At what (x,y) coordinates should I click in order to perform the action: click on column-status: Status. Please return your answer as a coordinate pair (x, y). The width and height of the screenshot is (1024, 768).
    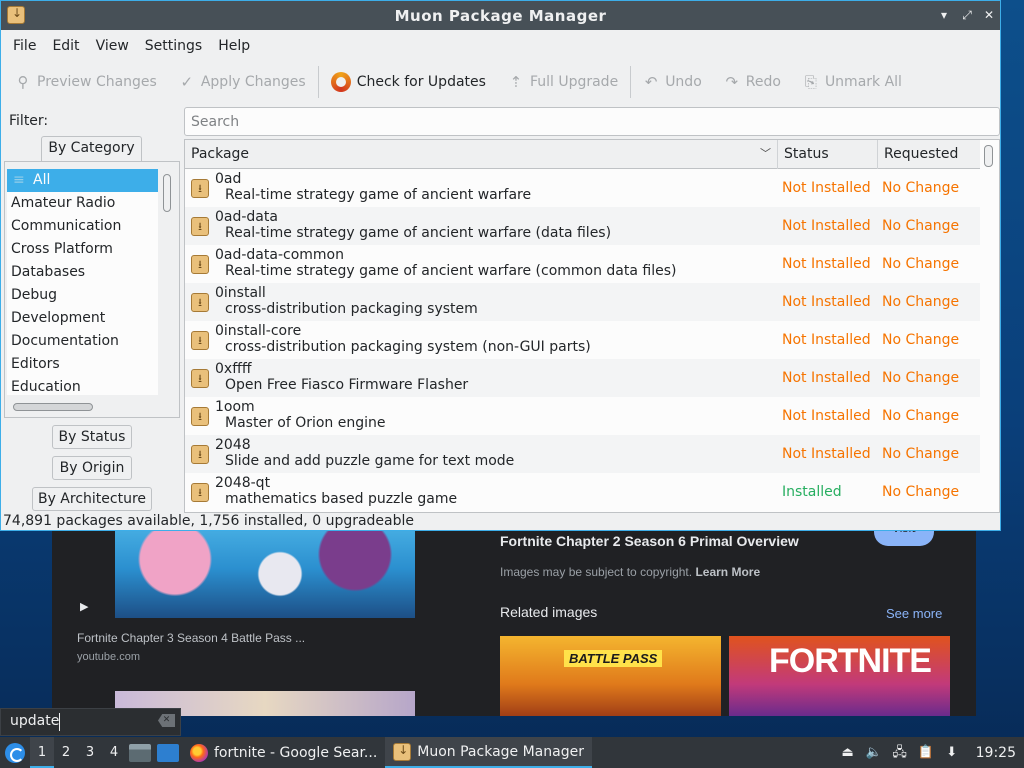
    Looking at the image, I should click on (828, 154).